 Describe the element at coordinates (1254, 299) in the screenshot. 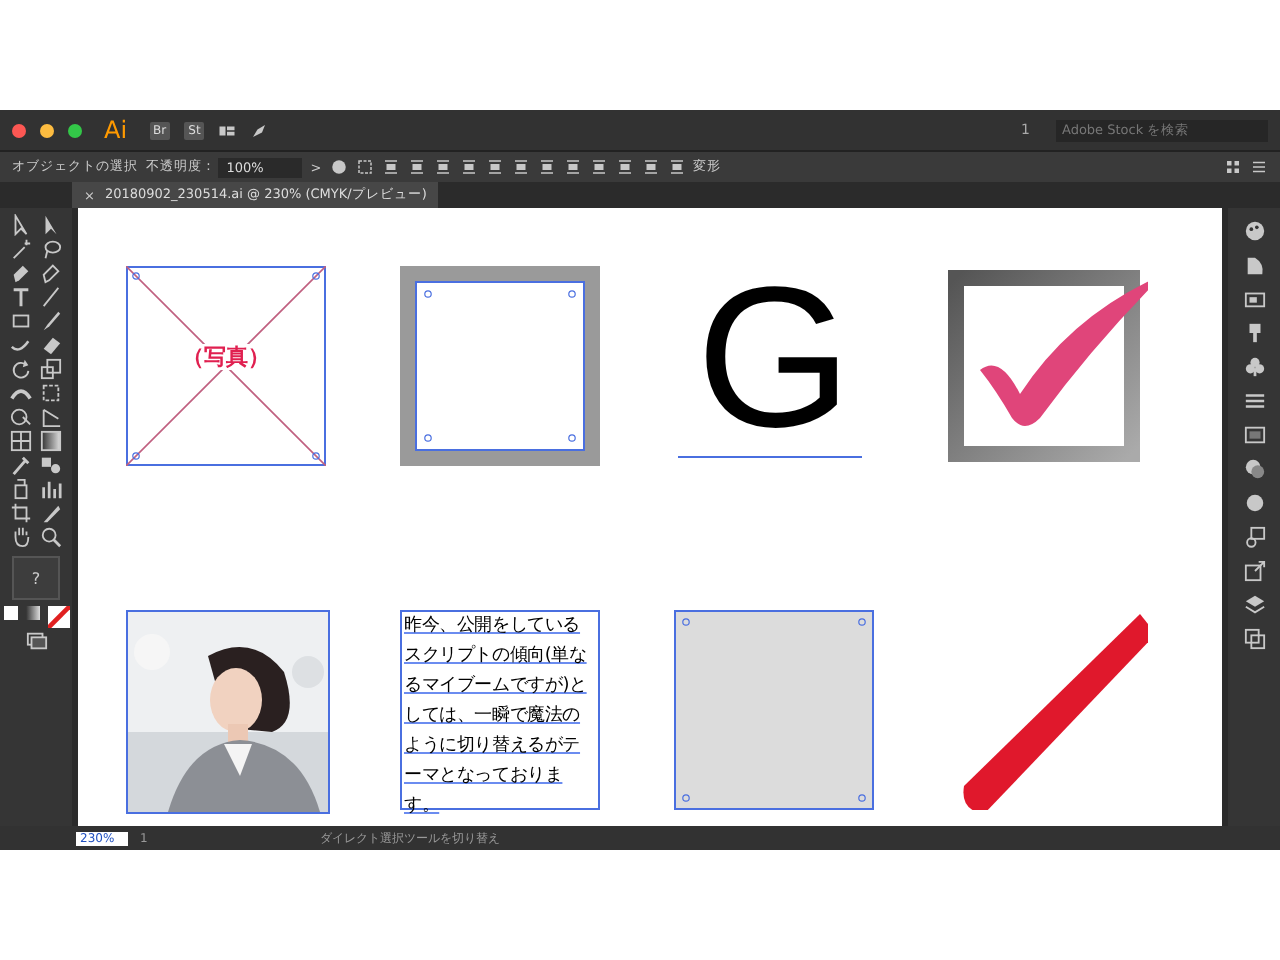

I see `image-icon` at that location.